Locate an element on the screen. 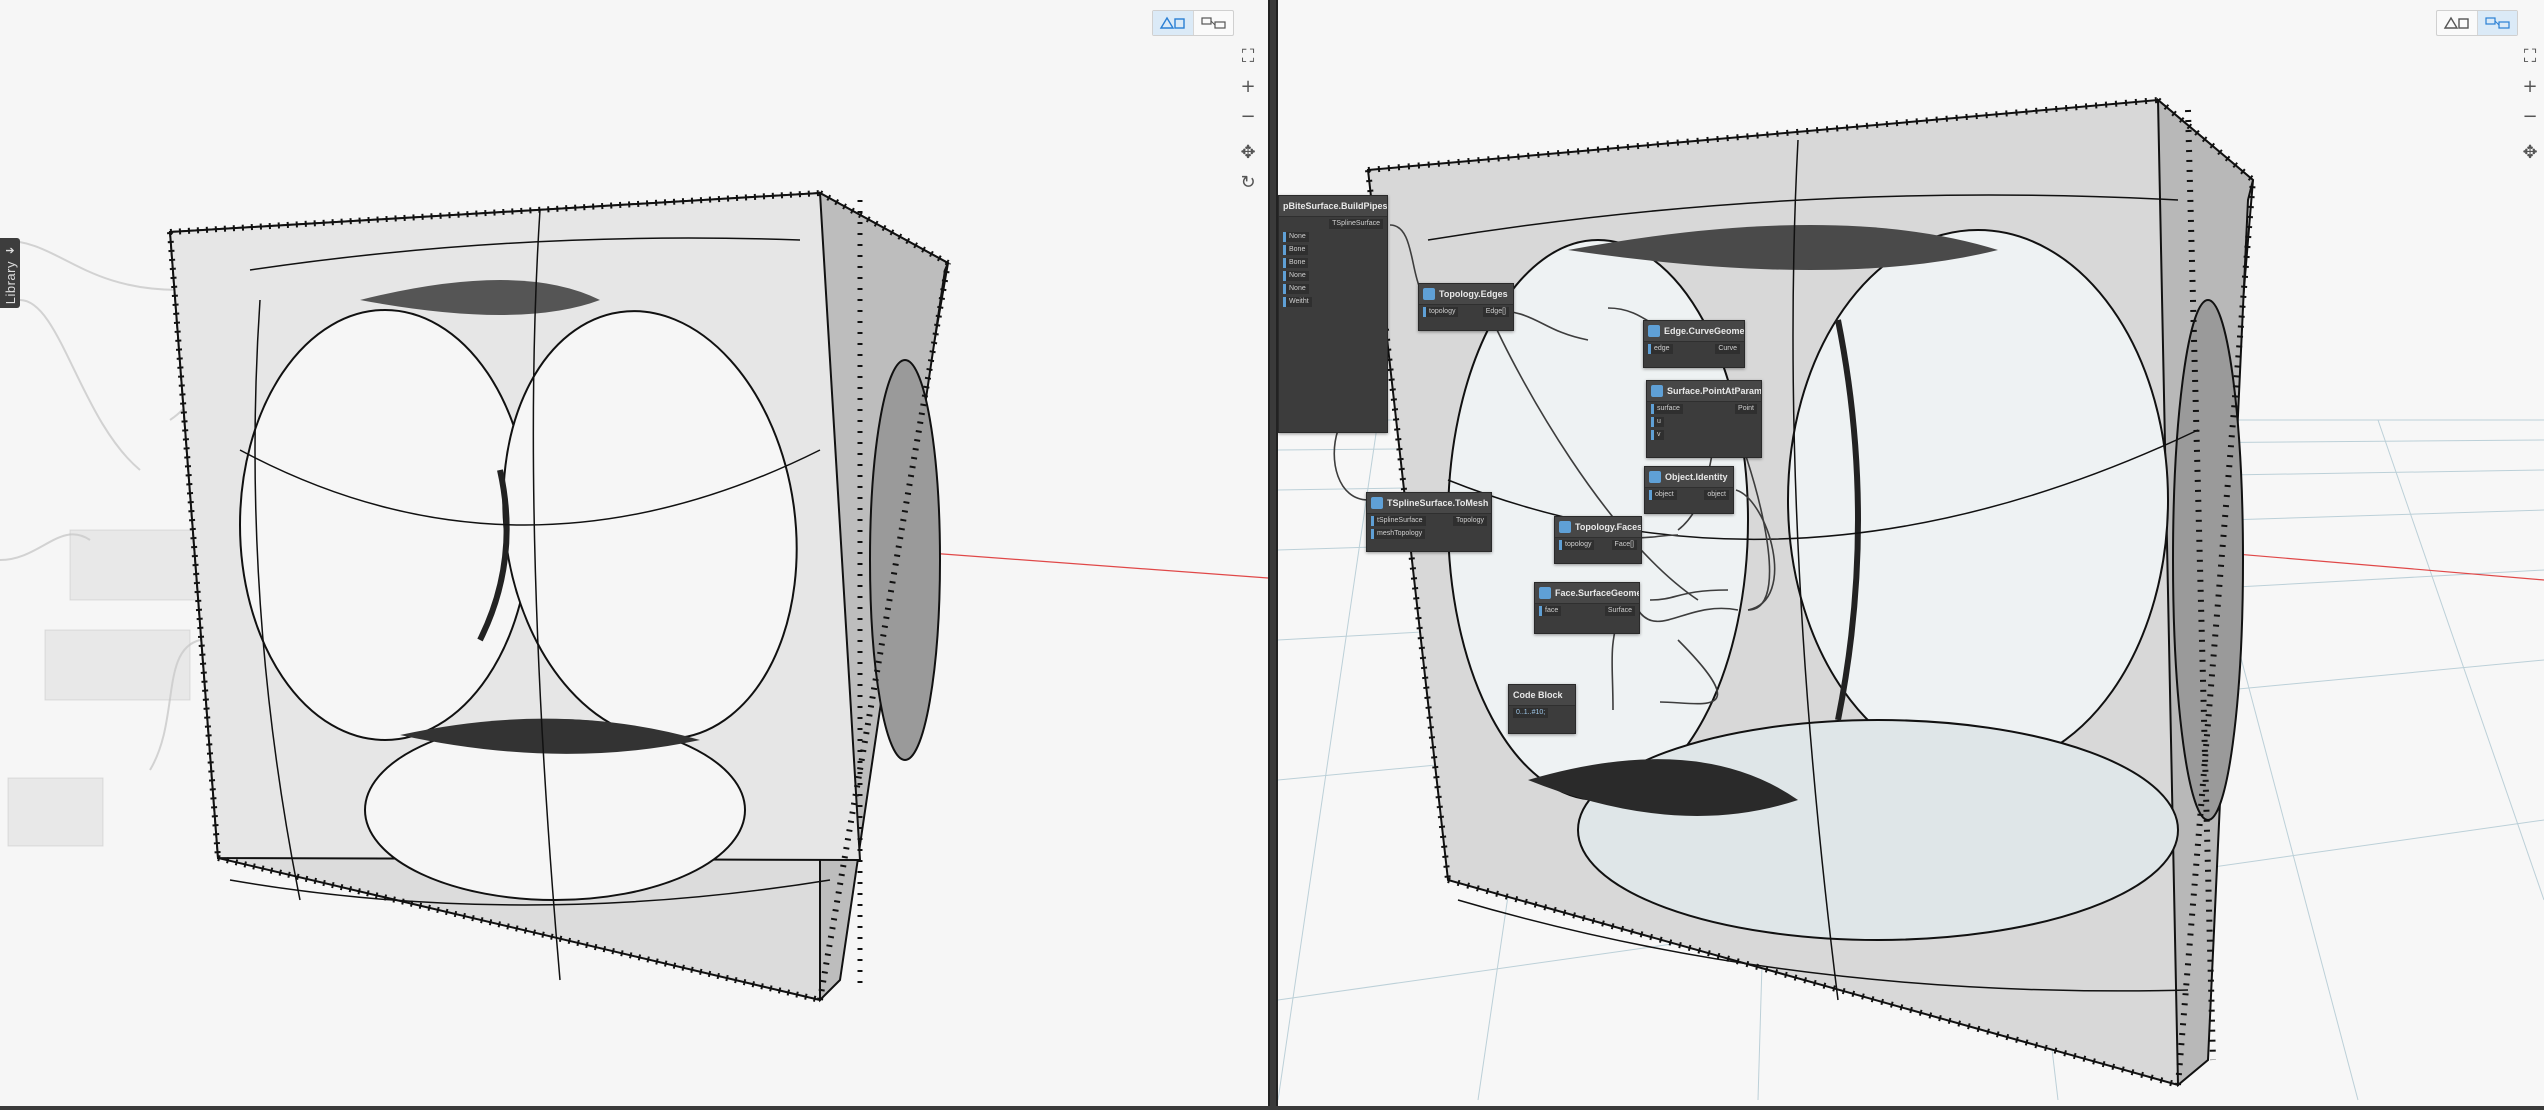 Image resolution: width=2544 pixels, height=1110 pixels. node-title: Surface.PointAtParameter is located at coordinates (1714, 391).